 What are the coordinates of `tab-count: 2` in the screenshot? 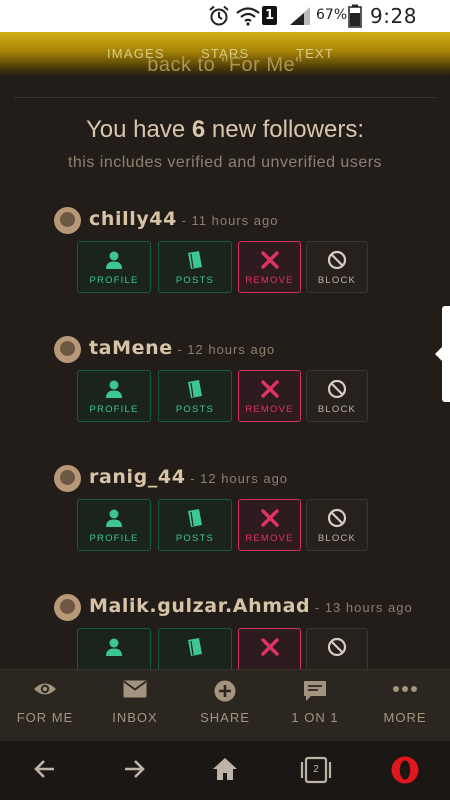 It's located at (316, 769).